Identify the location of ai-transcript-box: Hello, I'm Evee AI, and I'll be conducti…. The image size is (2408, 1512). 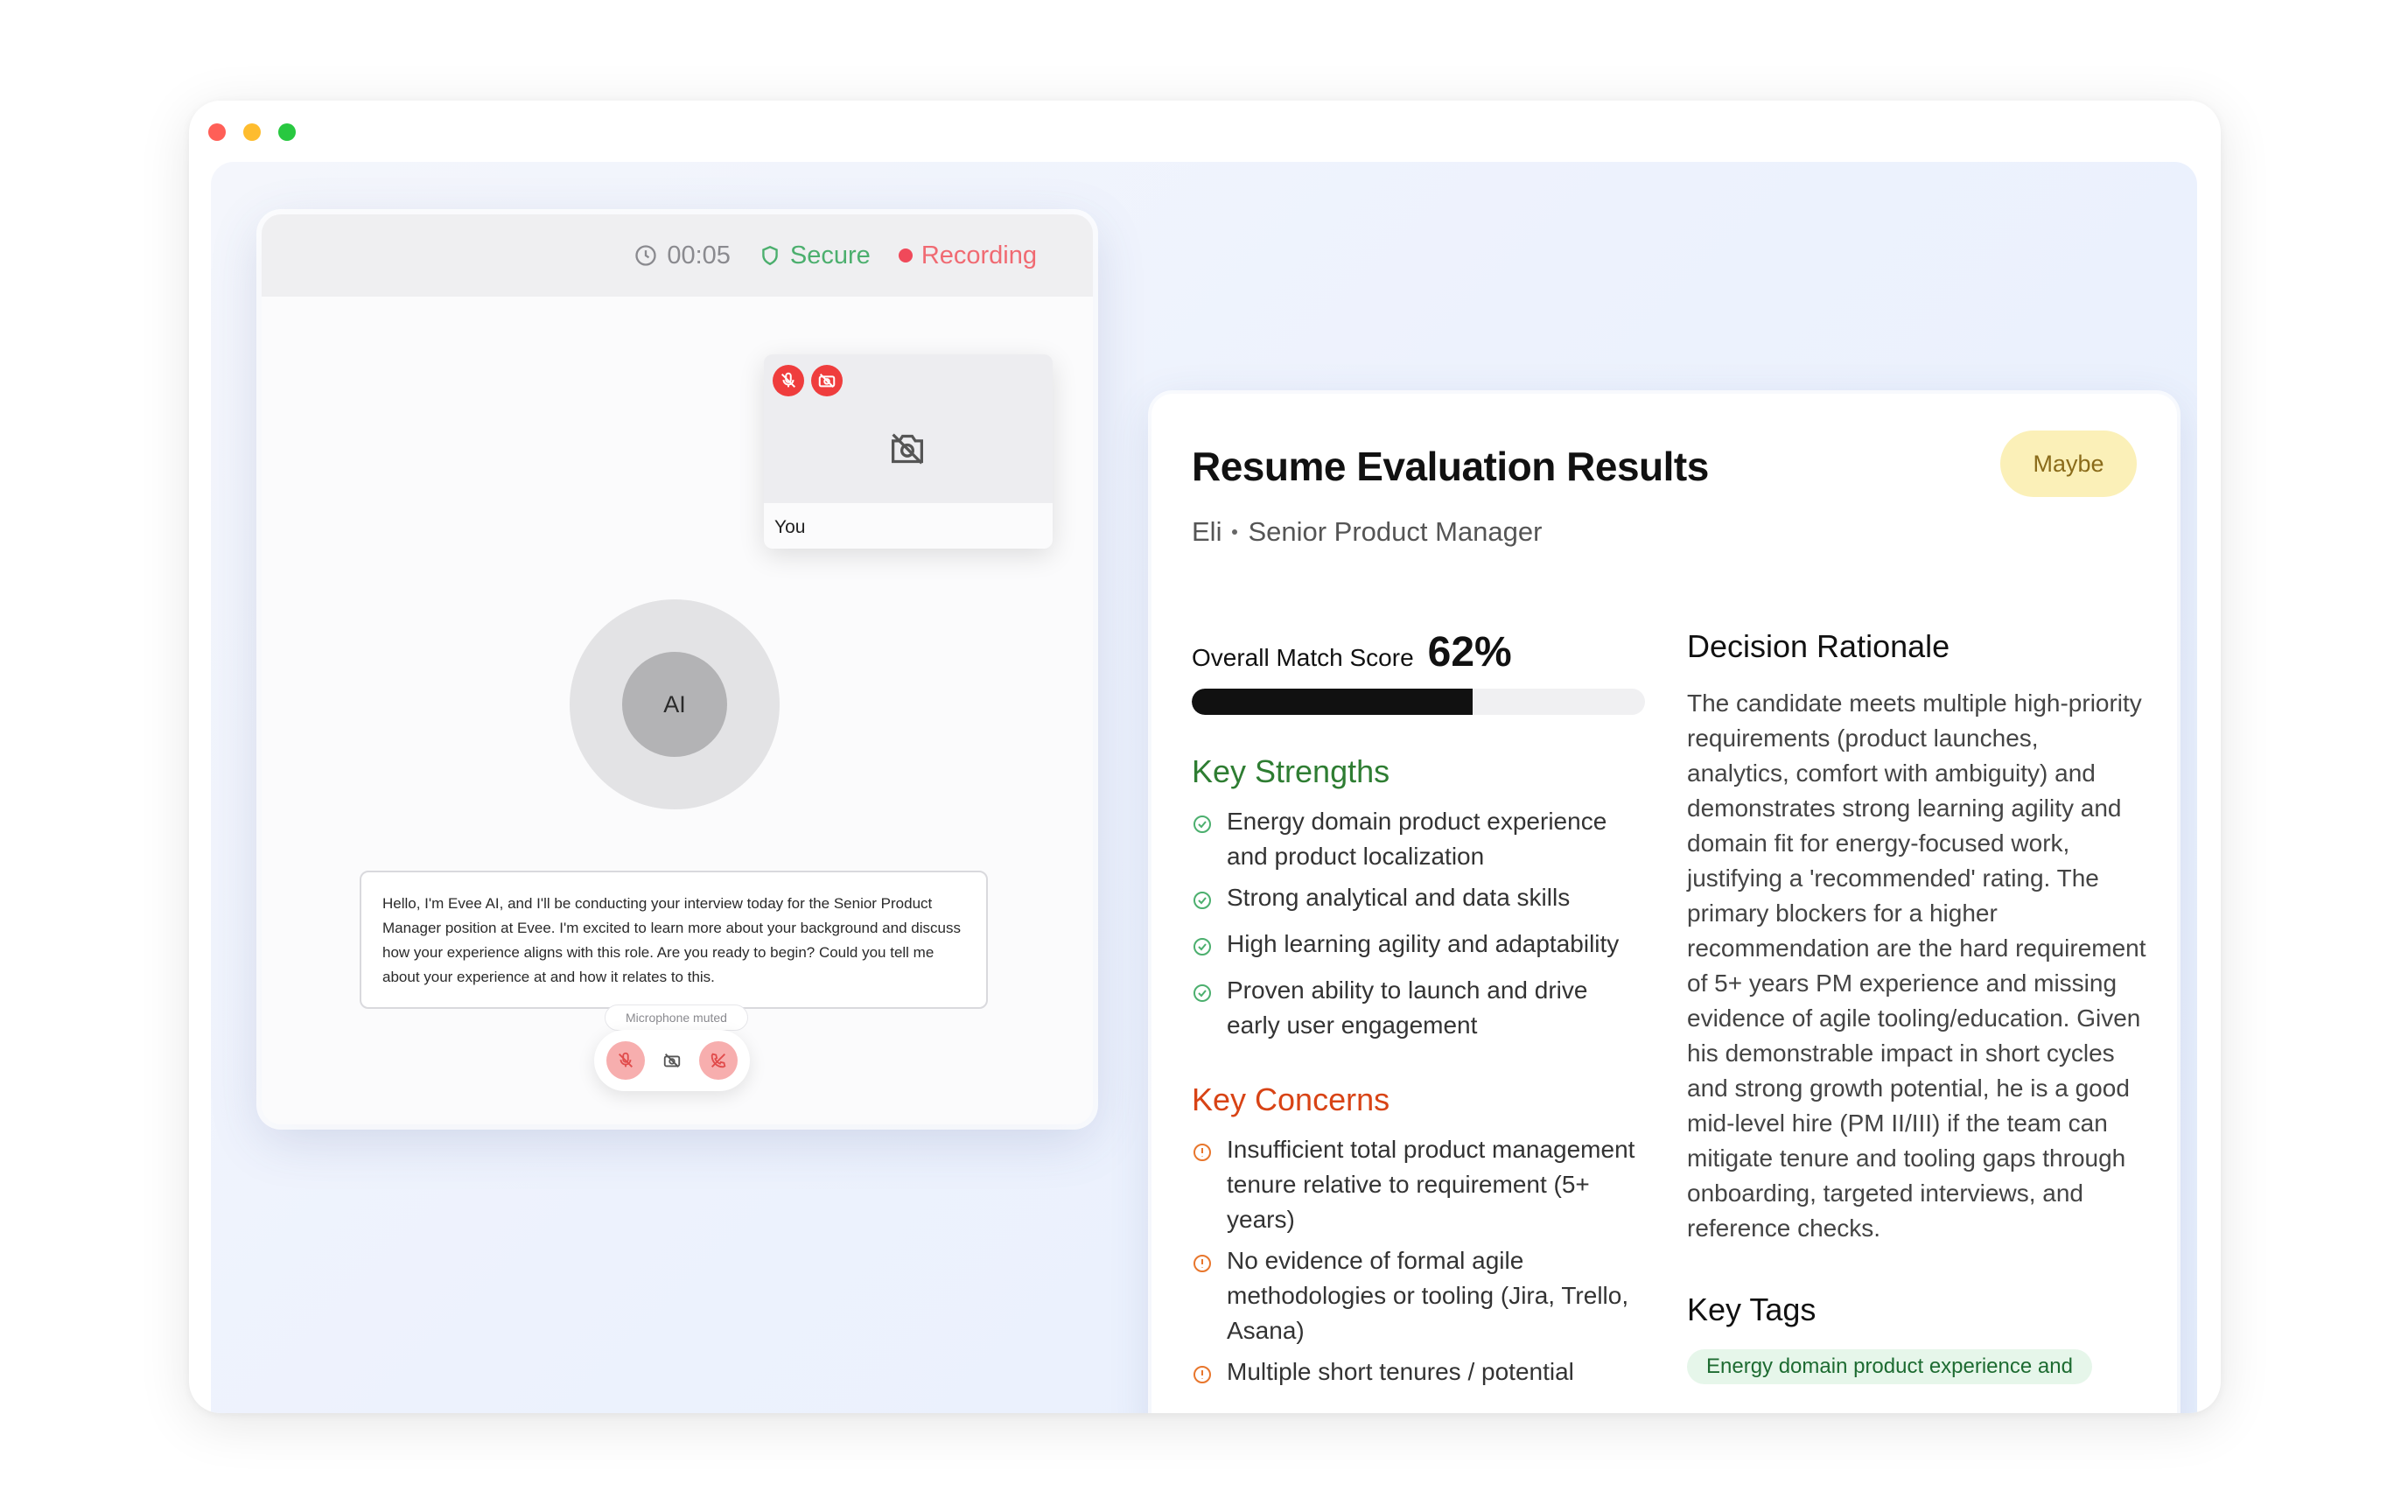
(674, 940).